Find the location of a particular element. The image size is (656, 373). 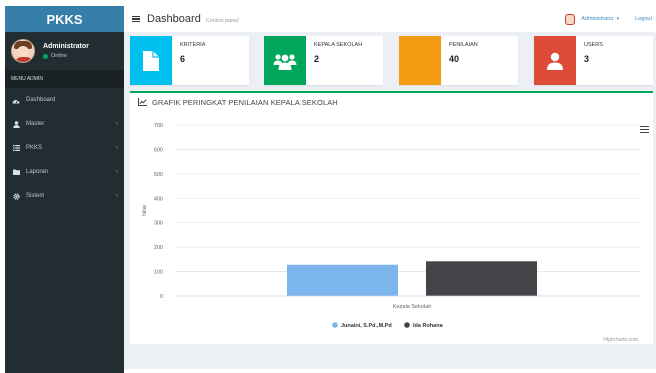

user-status: Online is located at coordinates (66, 56).